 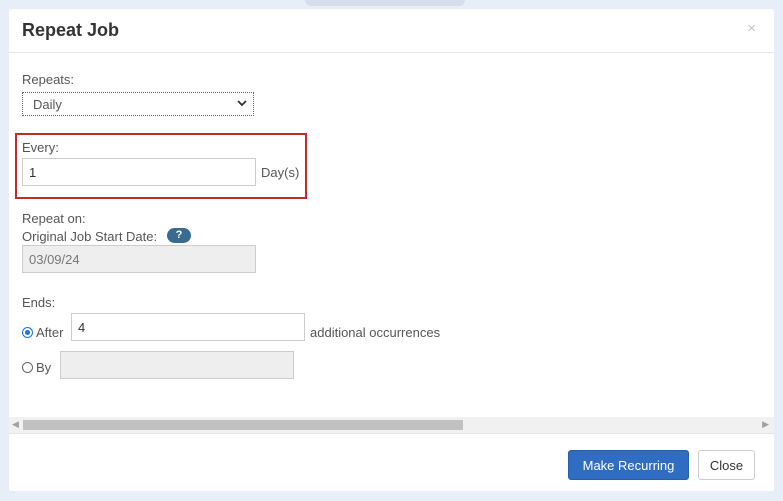 I want to click on scrollbar-thumb, so click(x=243, y=425).